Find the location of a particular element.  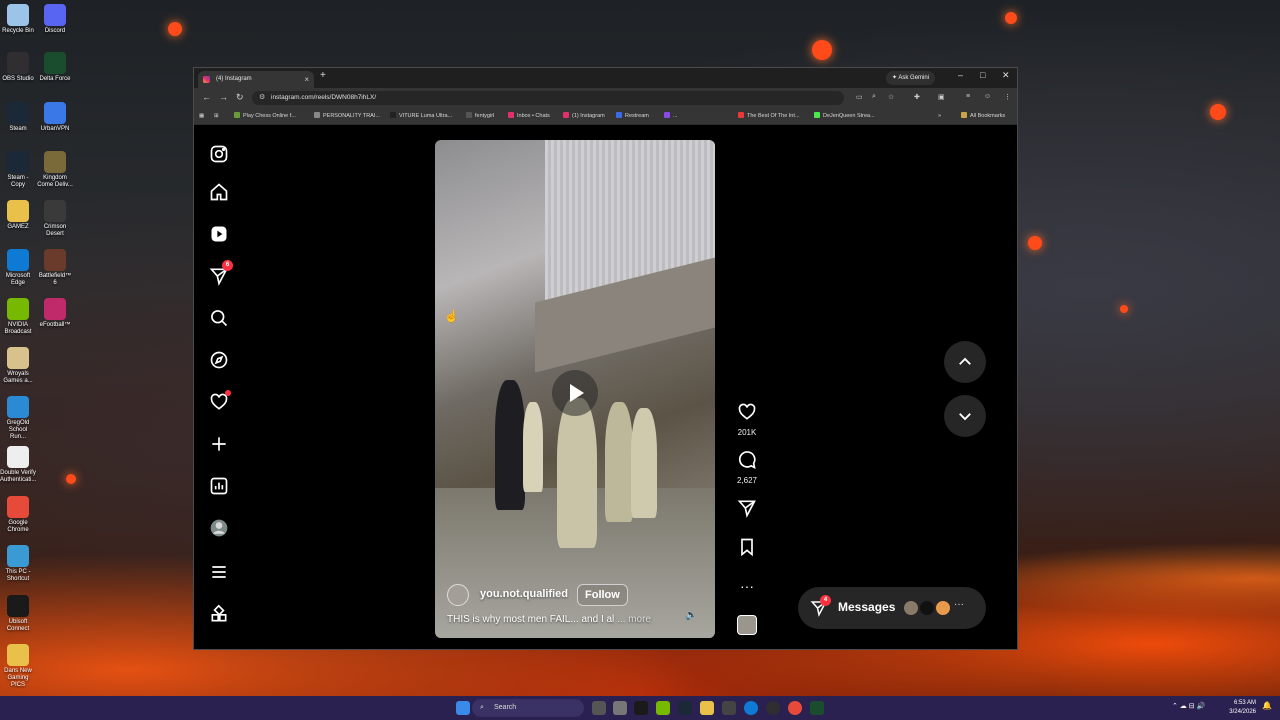

taskbar-search: ⌕ Search is located at coordinates (528, 708).